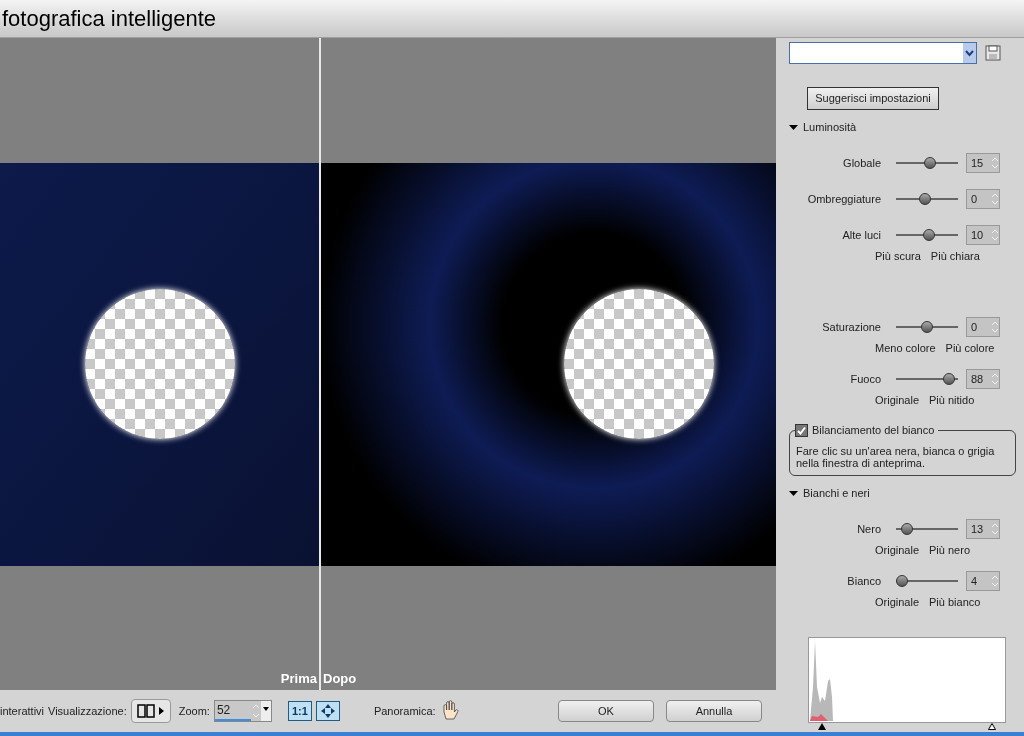  I want to click on zoom-field: 52, so click(242, 711).